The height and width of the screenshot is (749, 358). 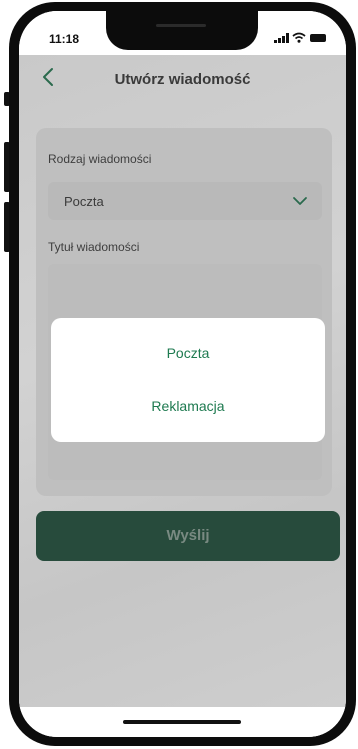 What do you see at coordinates (188, 380) in the screenshot?
I see `type-picker-modal: Poczta Reklamacja` at bounding box center [188, 380].